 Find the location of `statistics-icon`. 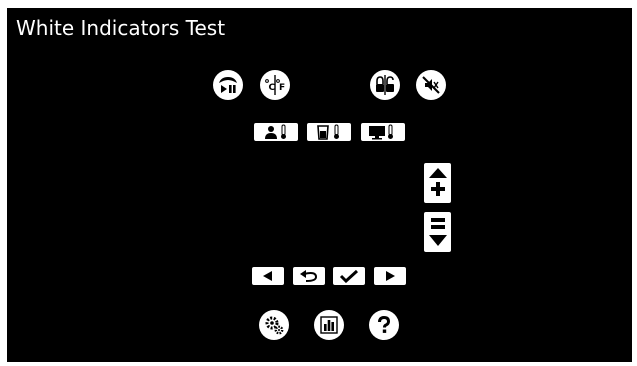

statistics-icon is located at coordinates (329, 325).